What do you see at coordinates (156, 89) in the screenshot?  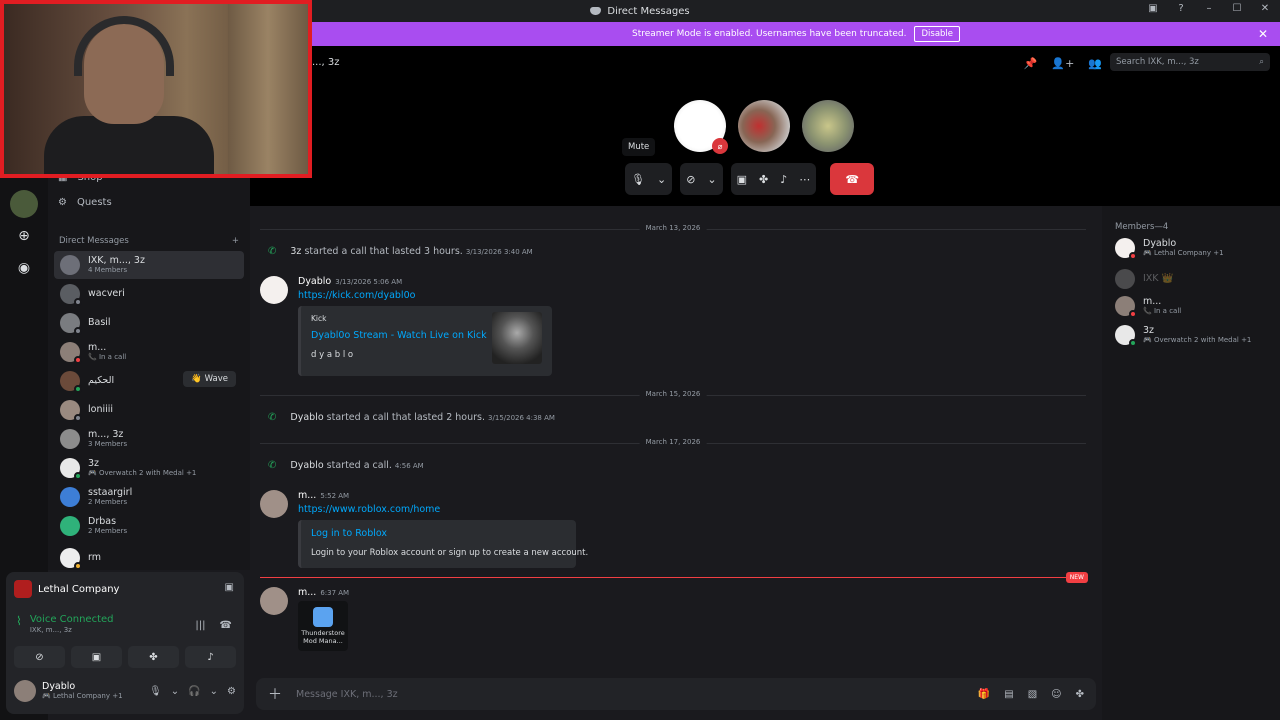 I see `webcam-overlay` at bounding box center [156, 89].